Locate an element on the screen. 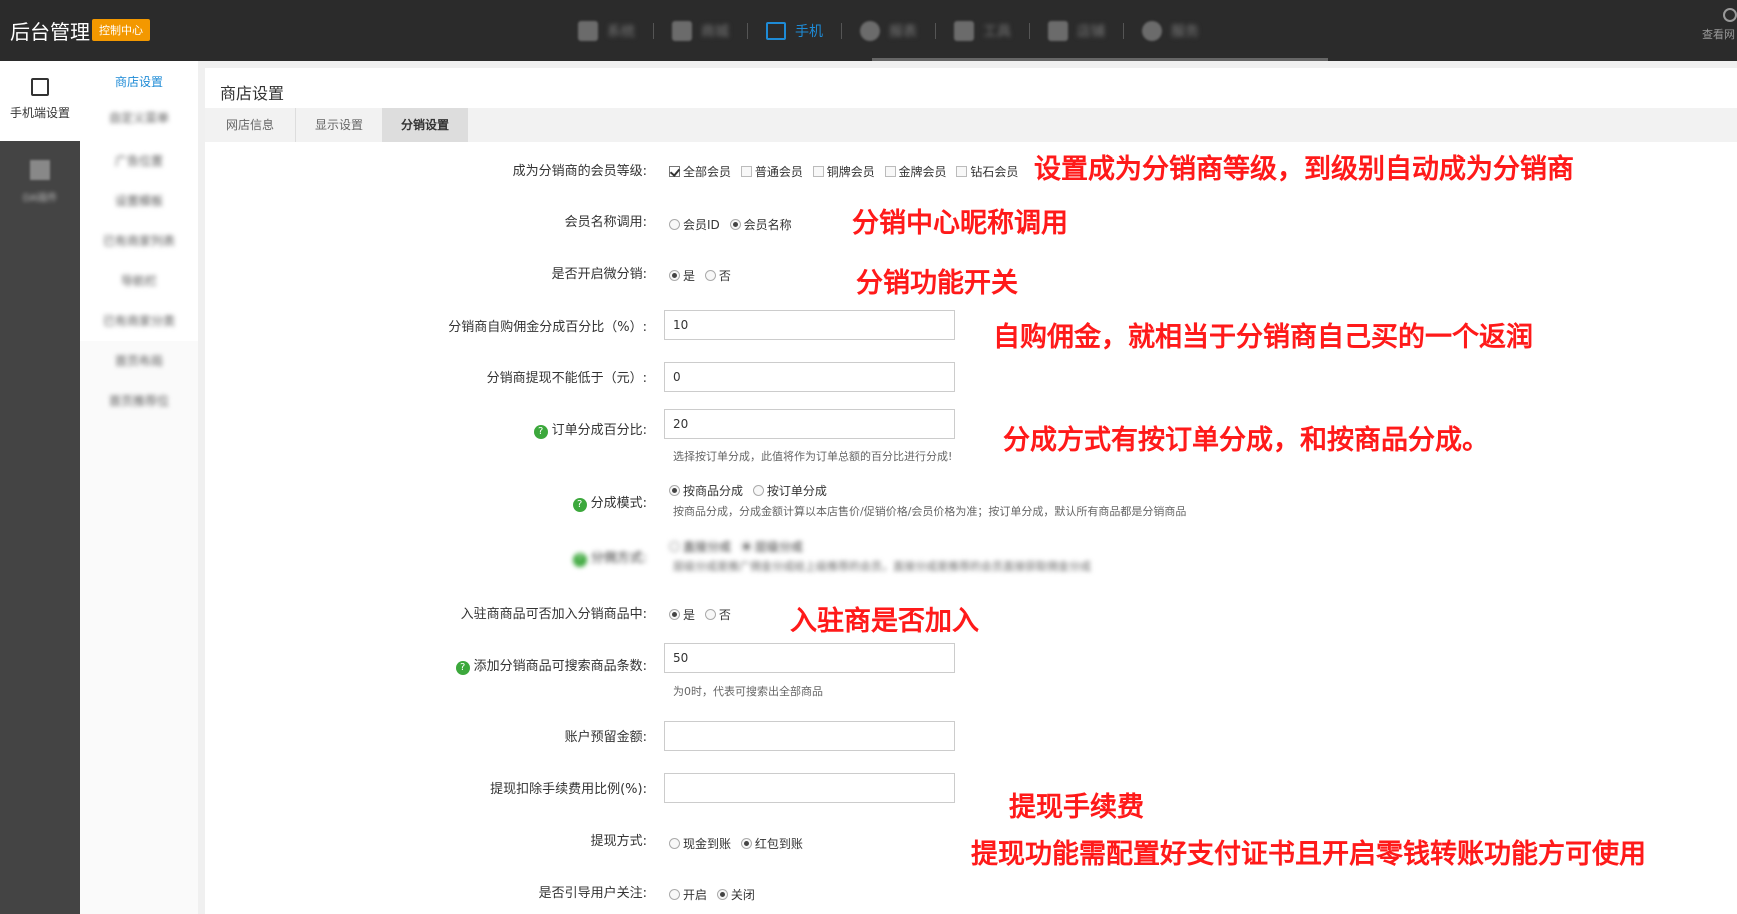 The image size is (1737, 914). fee-rate-input is located at coordinates (809, 788).